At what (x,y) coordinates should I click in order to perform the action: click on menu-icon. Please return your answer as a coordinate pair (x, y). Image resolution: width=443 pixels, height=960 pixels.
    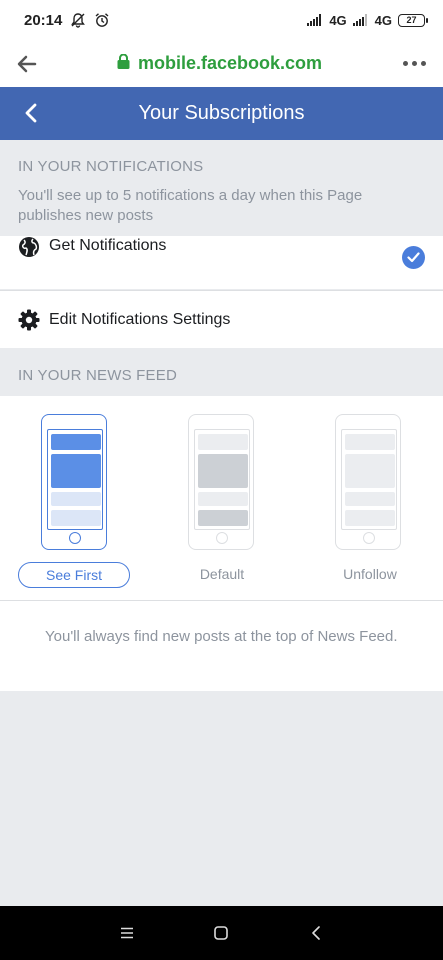
    Looking at the image, I should click on (127, 933).